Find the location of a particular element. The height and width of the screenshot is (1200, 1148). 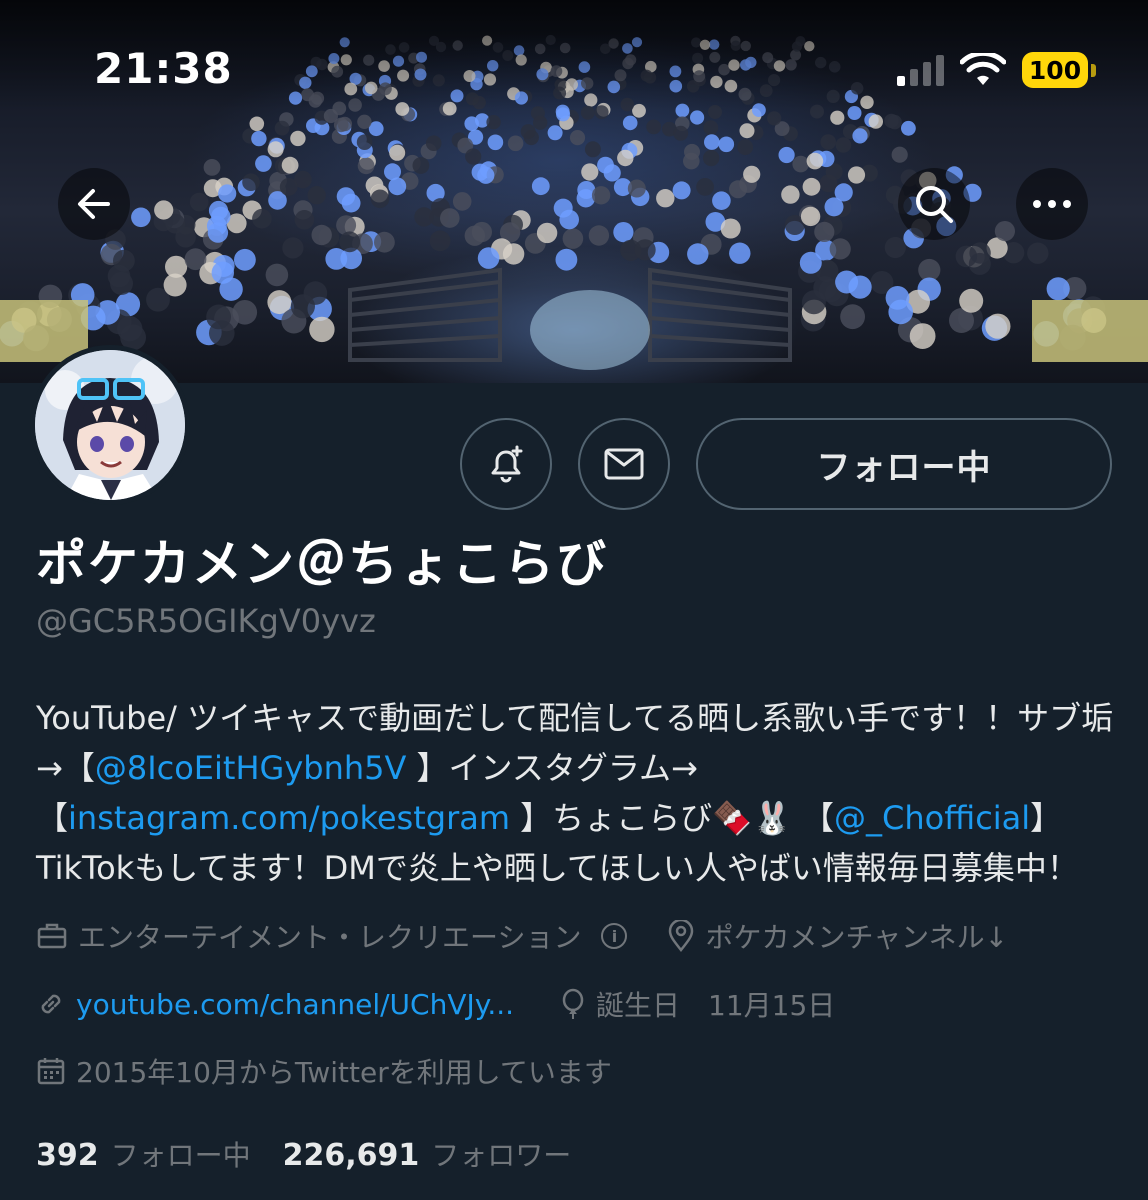

wifi-icon is located at coordinates (983, 69).